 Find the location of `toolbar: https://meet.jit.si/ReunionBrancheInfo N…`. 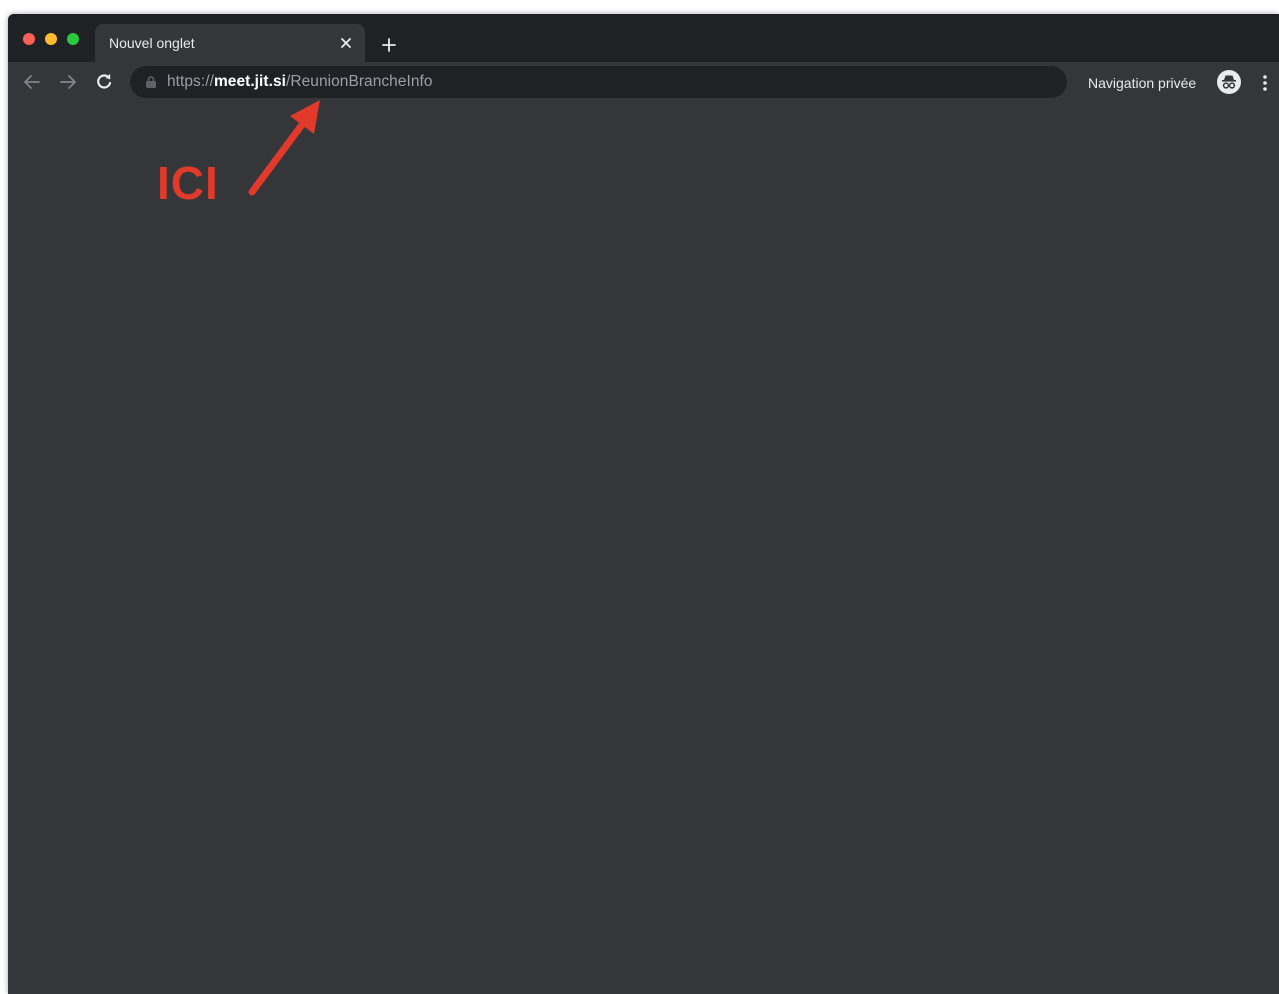

toolbar: https://meet.jit.si/ReunionBrancheInfo N… is located at coordinates (643, 83).